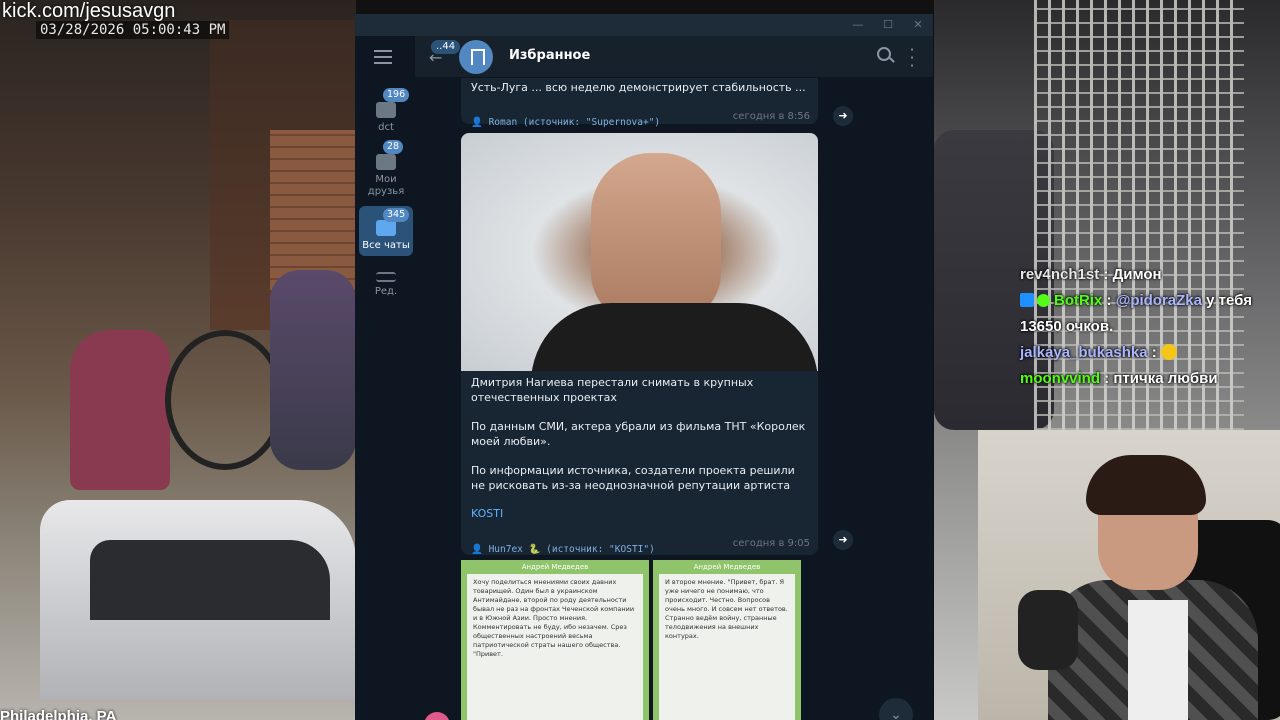 The width and height of the screenshot is (1280, 720). I want to click on folder-all-chats: 345 Все чаты, so click(386, 231).